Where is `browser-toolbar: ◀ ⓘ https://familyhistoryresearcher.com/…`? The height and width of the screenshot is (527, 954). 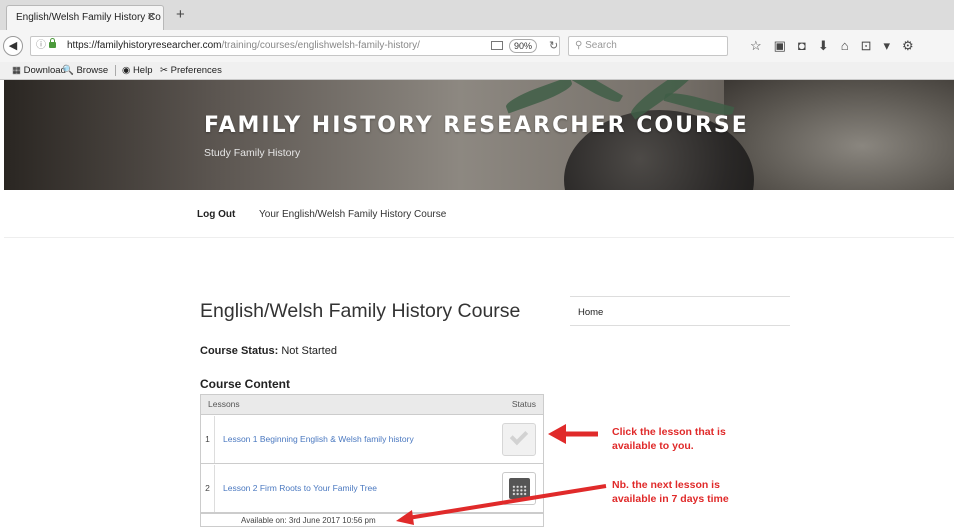
browser-toolbar: ◀ ⓘ https://familyhistoryresearcher.com/… is located at coordinates (477, 46).